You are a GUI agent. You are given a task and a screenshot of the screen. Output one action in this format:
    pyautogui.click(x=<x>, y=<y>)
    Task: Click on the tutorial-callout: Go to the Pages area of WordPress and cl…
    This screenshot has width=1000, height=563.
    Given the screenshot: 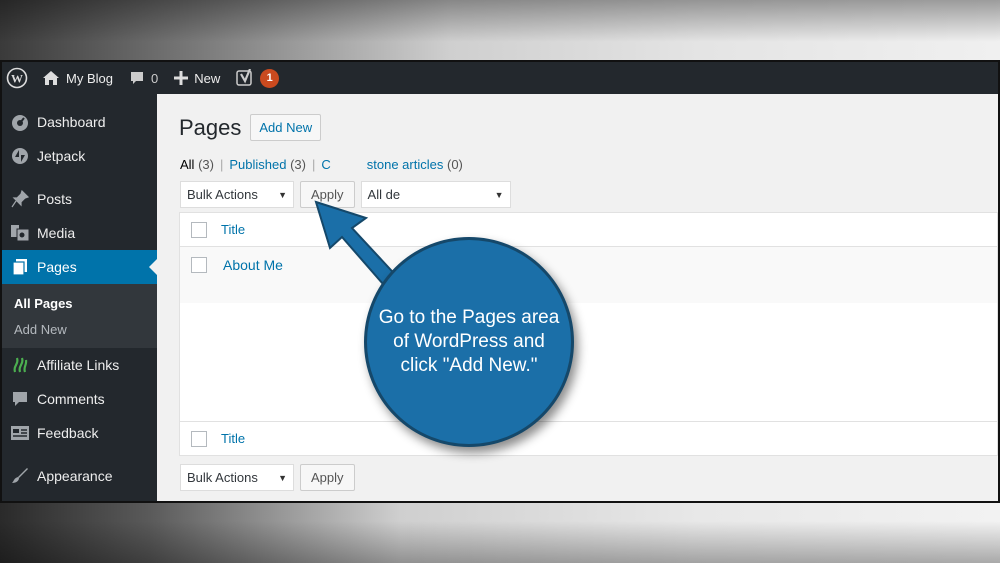 What is the action you would take?
    pyautogui.click(x=469, y=342)
    